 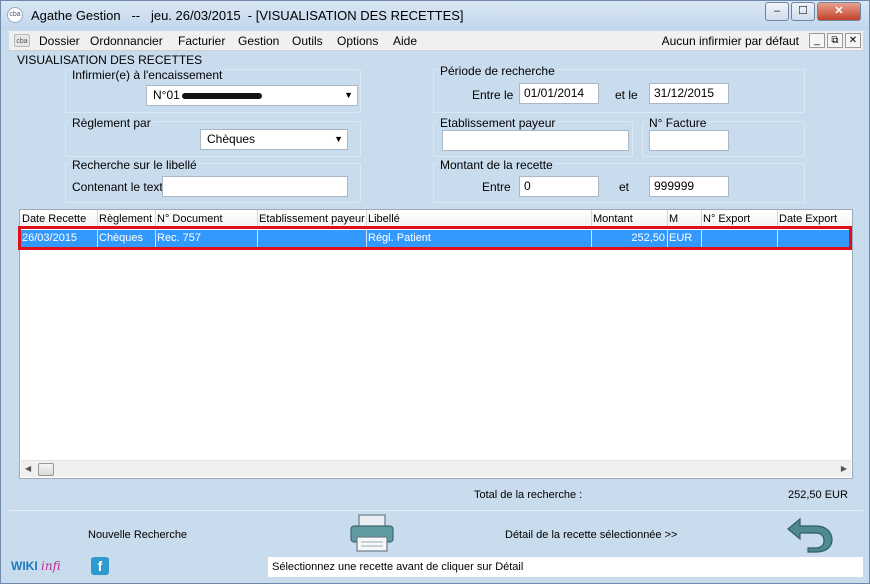 I want to click on column-header-libelle: Libellé, so click(x=384, y=219).